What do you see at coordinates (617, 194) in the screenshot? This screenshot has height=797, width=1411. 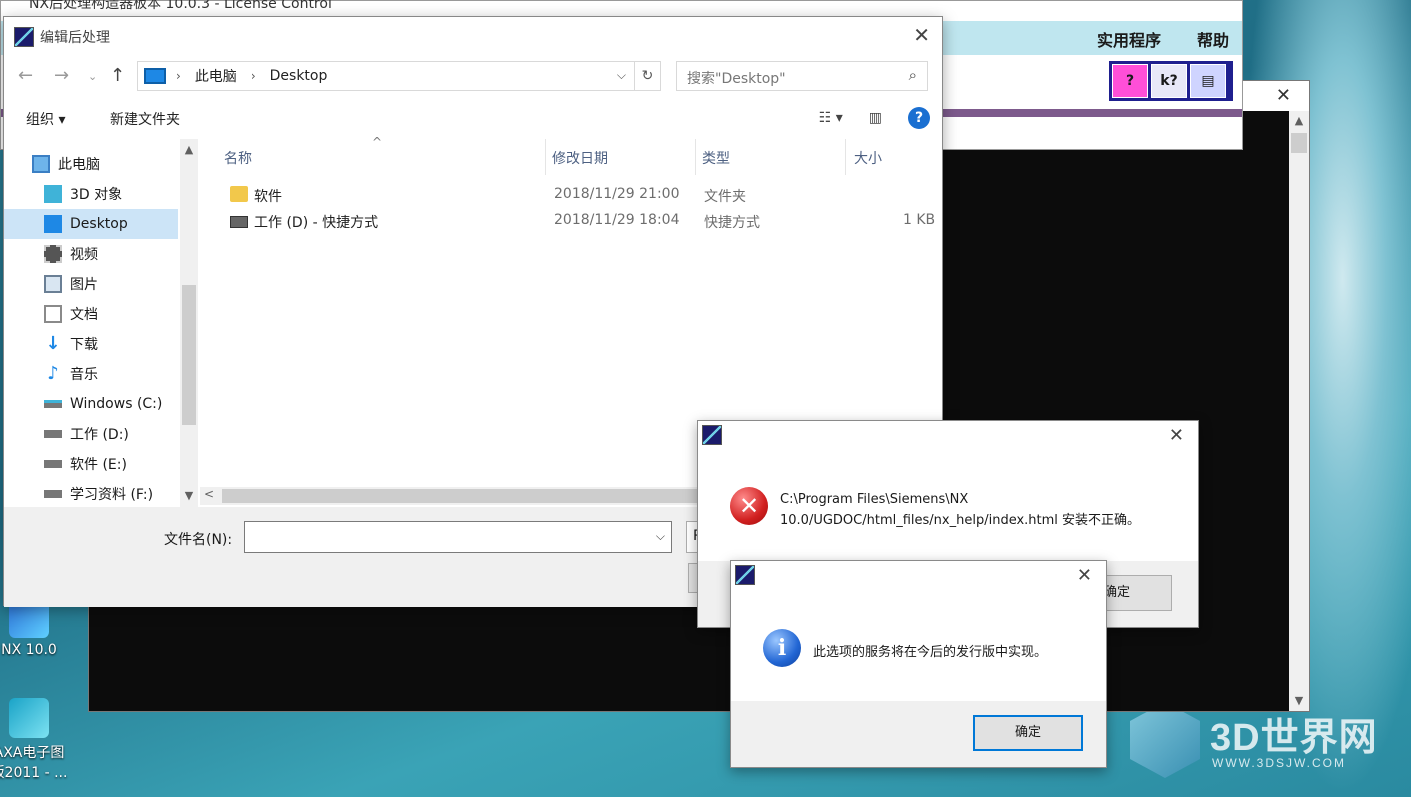 I see `file-date: 2018/11/29 21:00` at bounding box center [617, 194].